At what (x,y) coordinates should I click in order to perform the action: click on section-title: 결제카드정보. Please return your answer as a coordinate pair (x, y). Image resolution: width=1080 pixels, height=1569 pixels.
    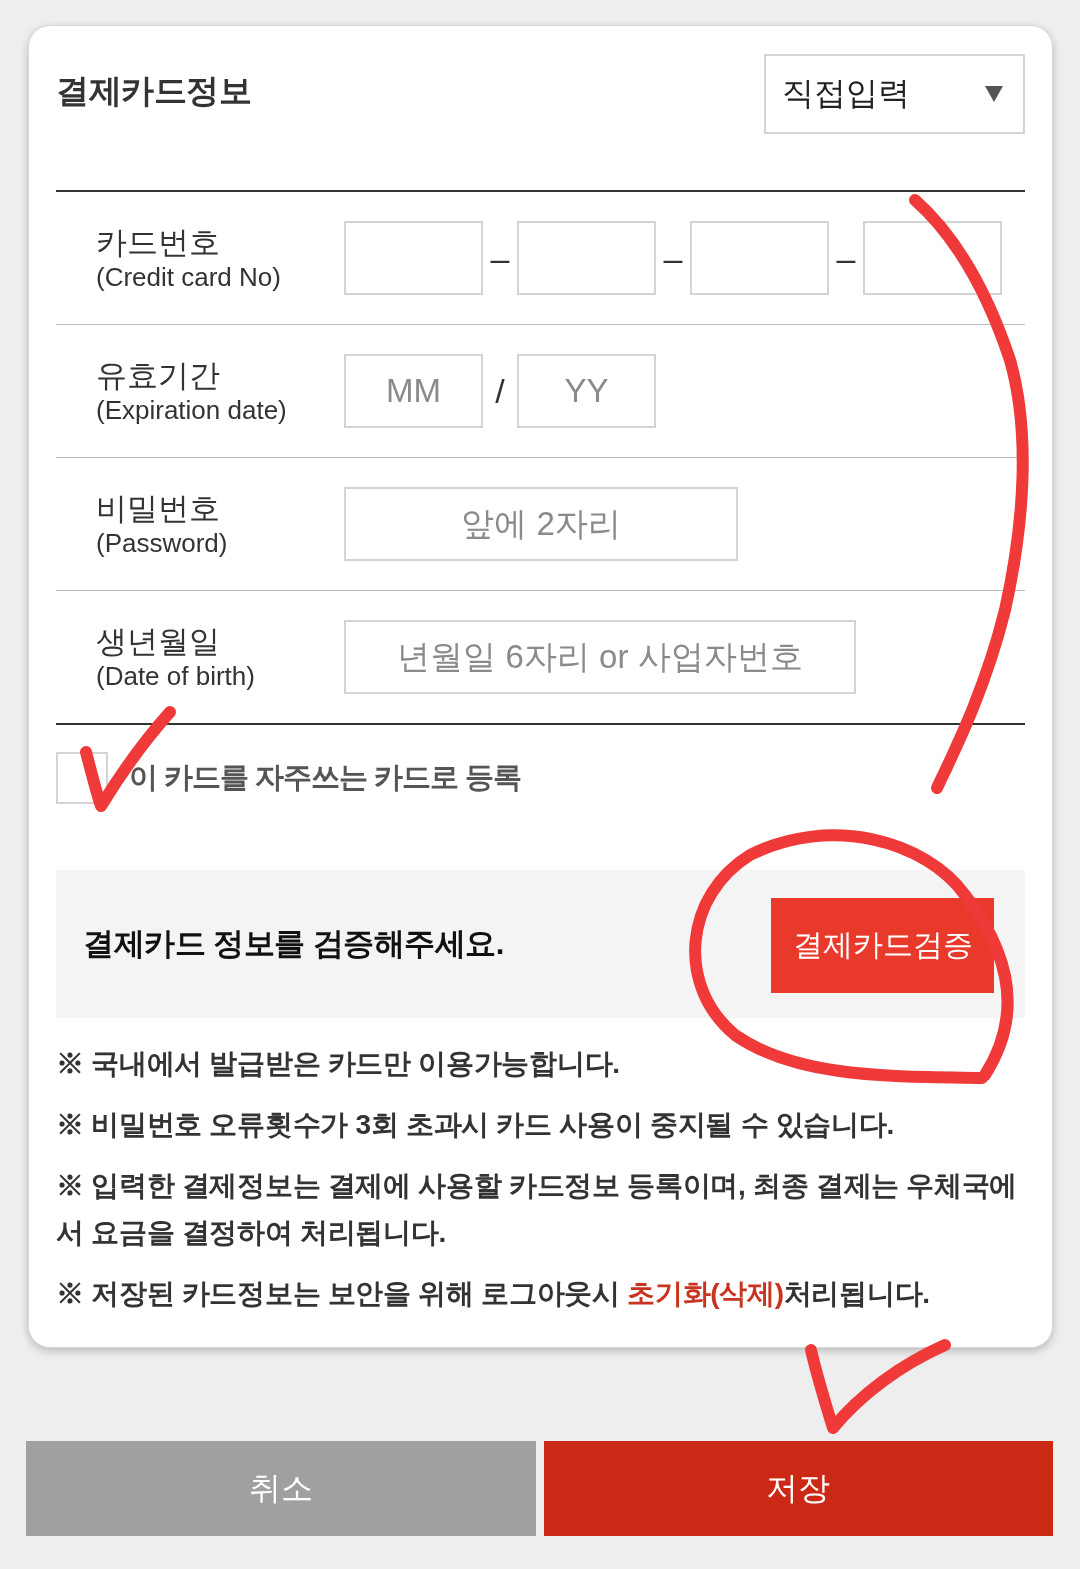
    Looking at the image, I should click on (153, 90).